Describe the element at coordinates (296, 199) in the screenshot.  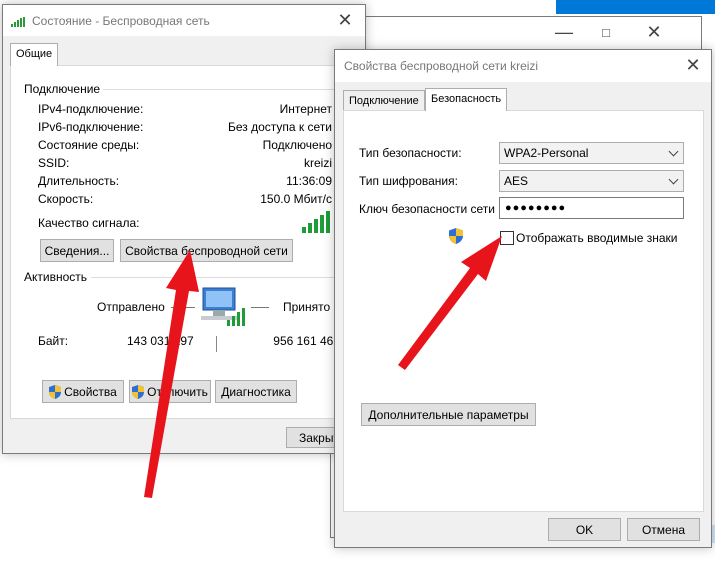
I see `row-value: 150.0 Мбит/с` at that location.